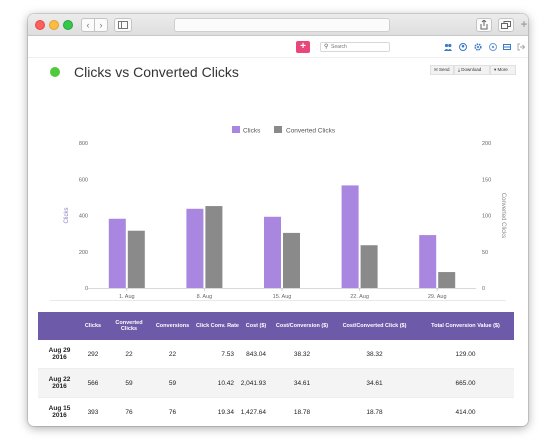 The height and width of the screenshot is (440, 556). I want to click on row-date: Aug 15 2016, so click(59, 412).